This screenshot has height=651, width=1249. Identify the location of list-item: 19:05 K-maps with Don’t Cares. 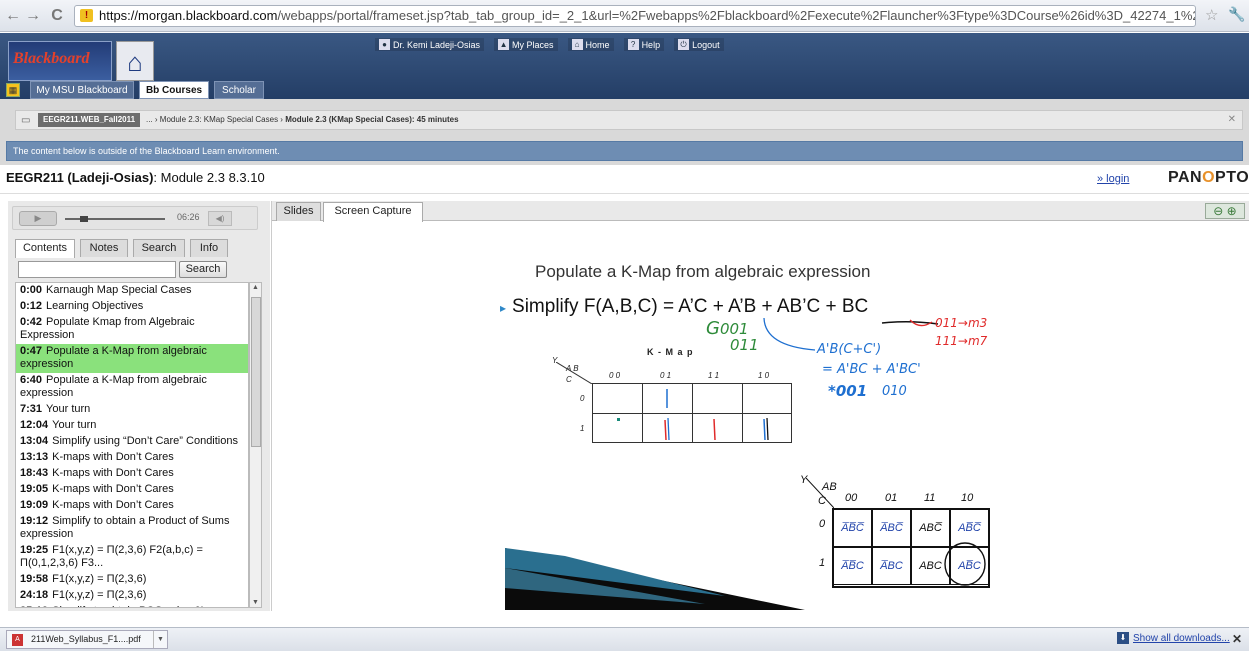
(132, 490).